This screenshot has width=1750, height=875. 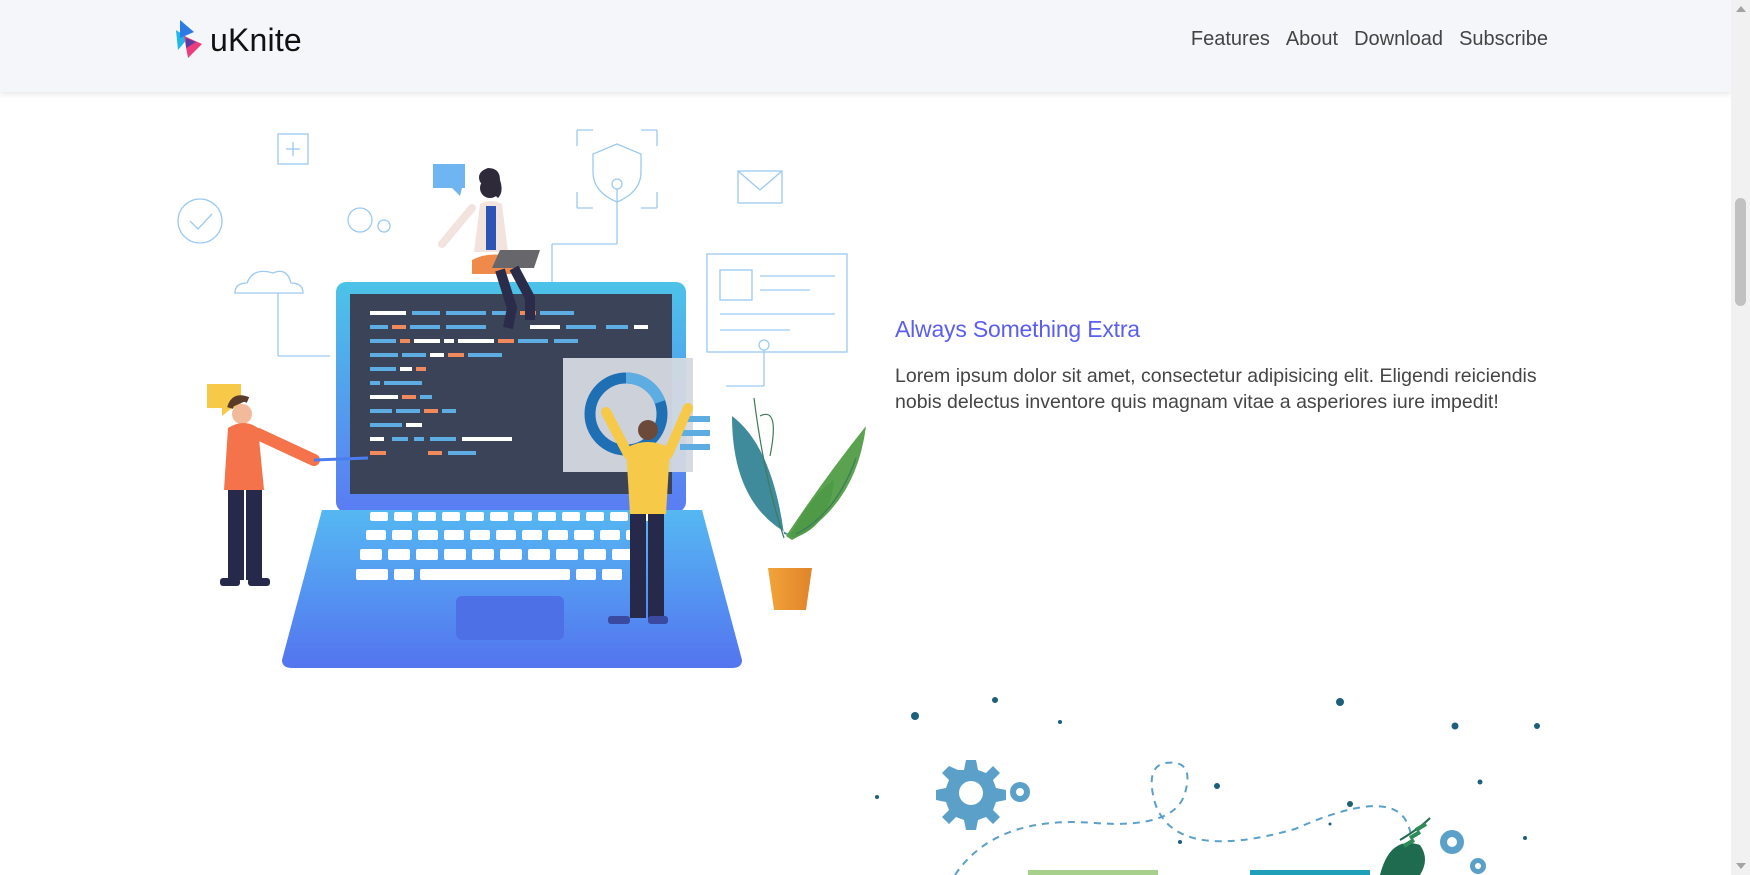 I want to click on navbar: uKnite Features About Download Subscribe, so click(x=865, y=46).